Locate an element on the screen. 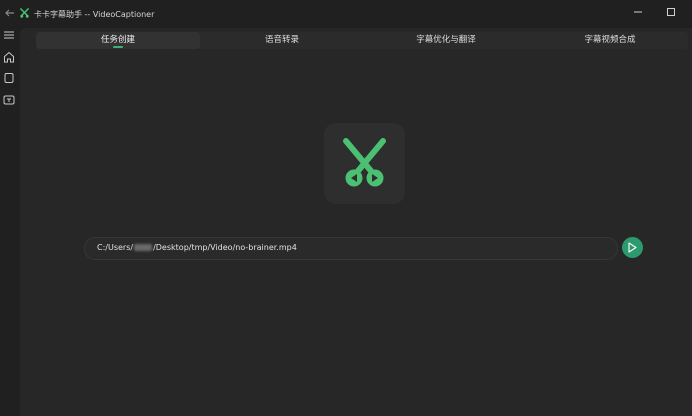 Image resolution: width=692 pixels, height=416 pixels. minimize-icon is located at coordinates (638, 12).